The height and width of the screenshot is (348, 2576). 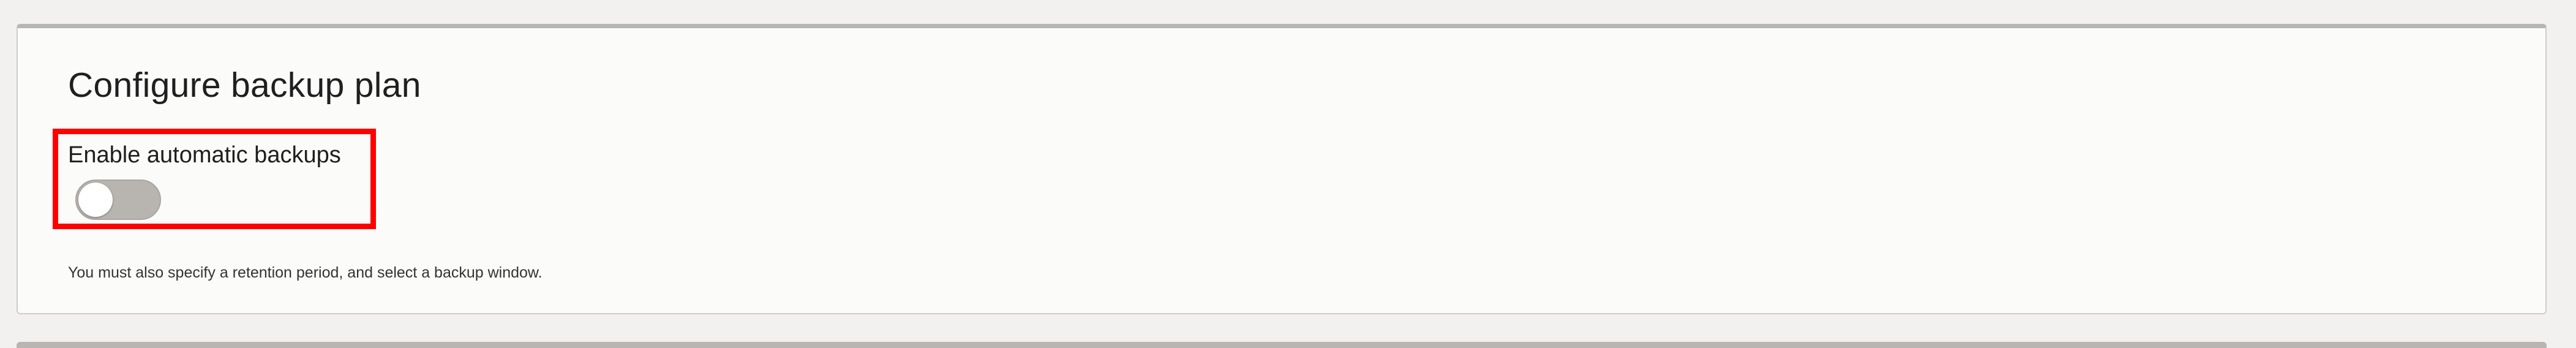 I want to click on next-panel-edge, so click(x=1282, y=345).